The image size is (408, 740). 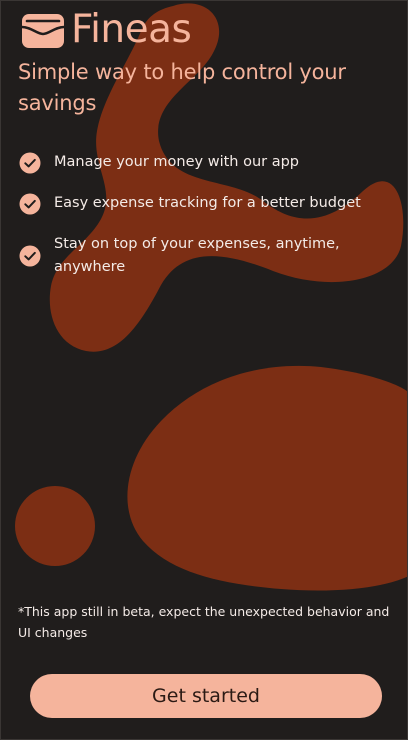 What do you see at coordinates (177, 162) in the screenshot?
I see `feature-text: Manage your money with our app` at bounding box center [177, 162].